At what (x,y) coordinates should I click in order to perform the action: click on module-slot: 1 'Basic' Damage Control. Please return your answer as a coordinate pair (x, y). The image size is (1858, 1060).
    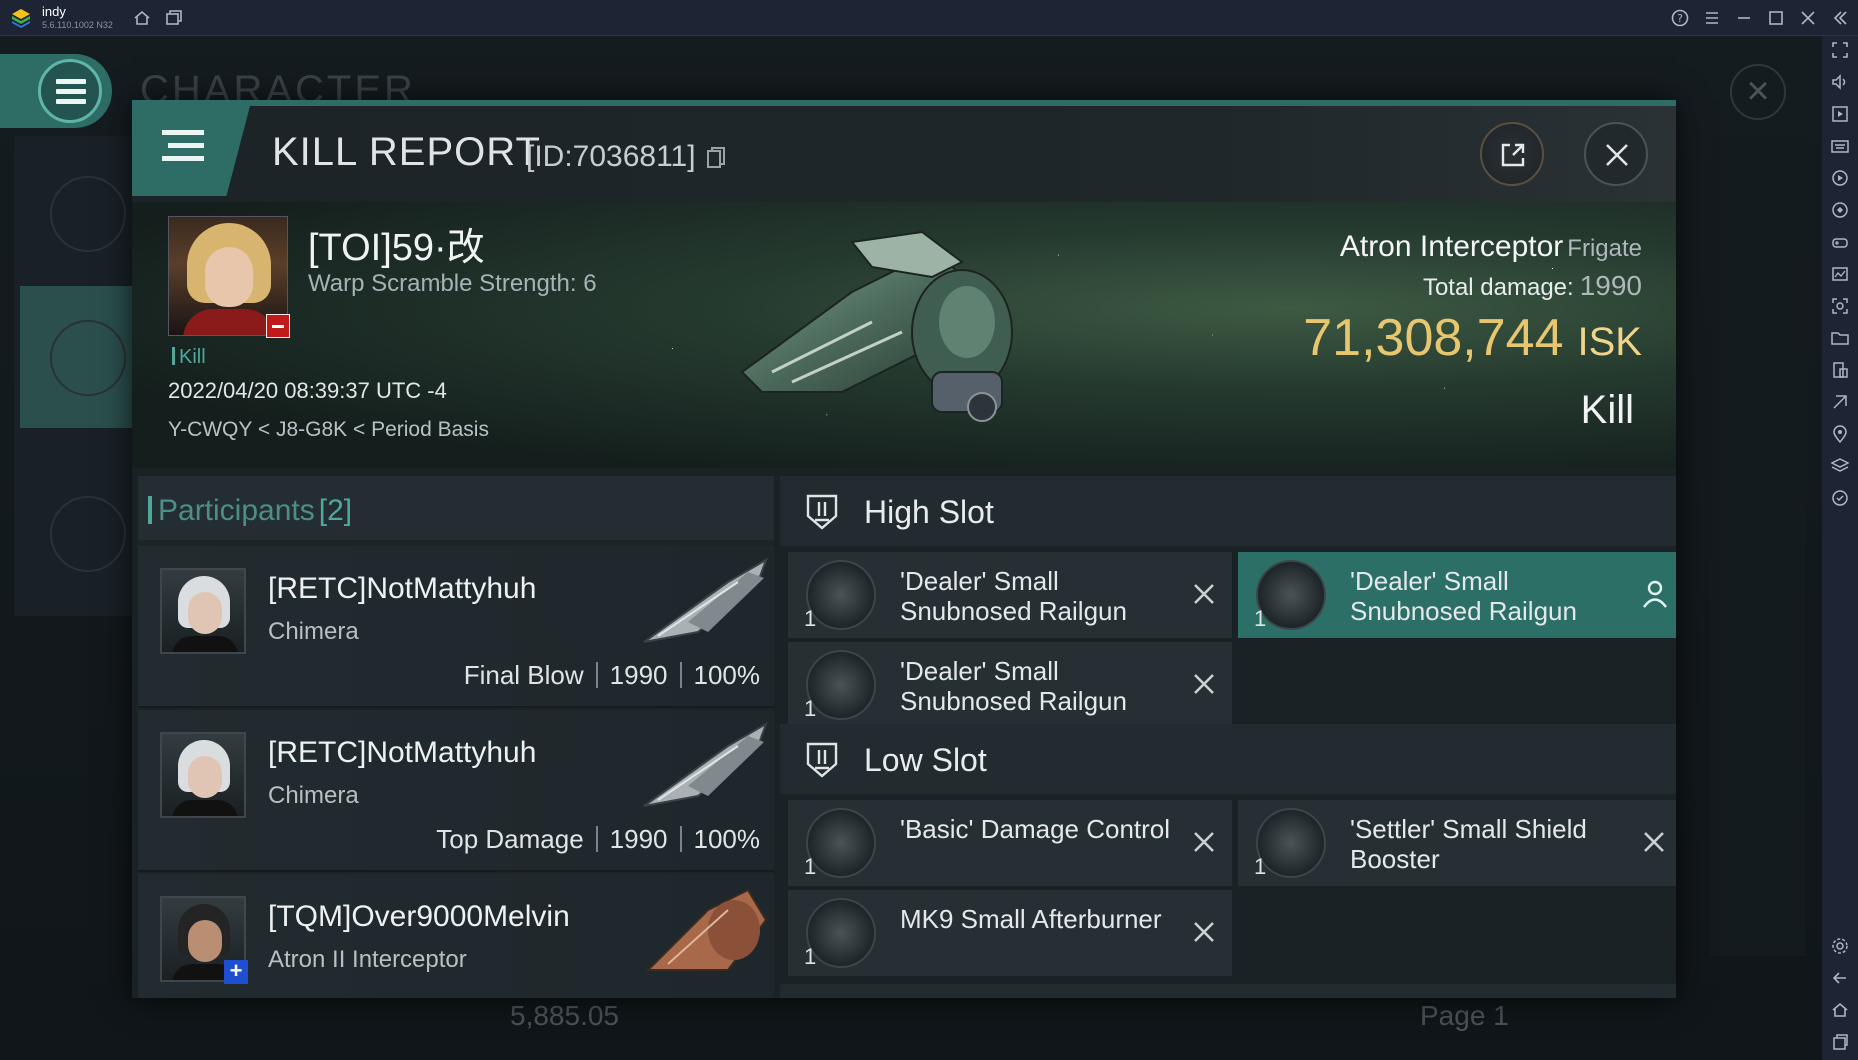
    Looking at the image, I should click on (1010, 843).